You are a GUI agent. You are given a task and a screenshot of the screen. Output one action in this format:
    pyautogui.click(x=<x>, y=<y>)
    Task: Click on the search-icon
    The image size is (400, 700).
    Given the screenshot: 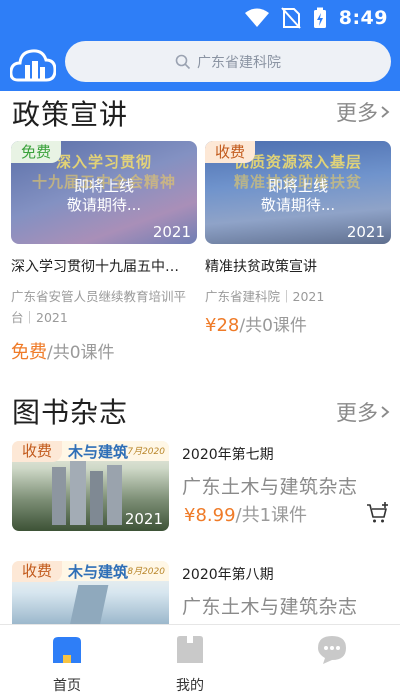 What is the action you would take?
    pyautogui.click(x=183, y=61)
    